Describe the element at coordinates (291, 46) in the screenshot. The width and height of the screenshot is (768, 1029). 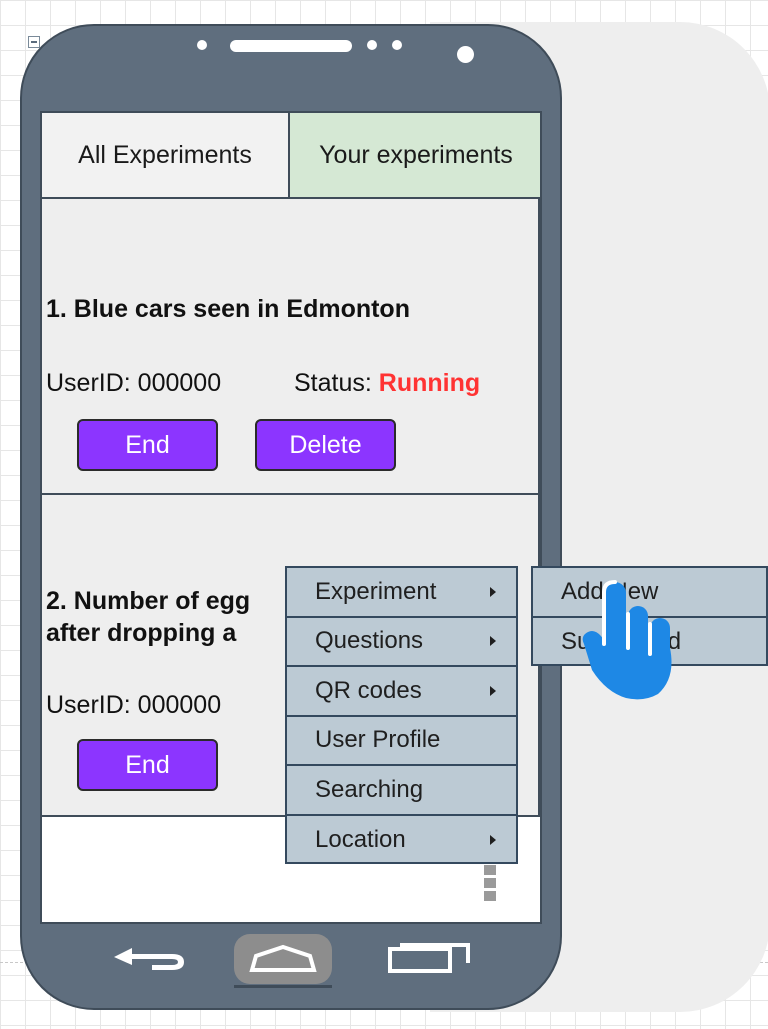
I see `speaker-grille` at that location.